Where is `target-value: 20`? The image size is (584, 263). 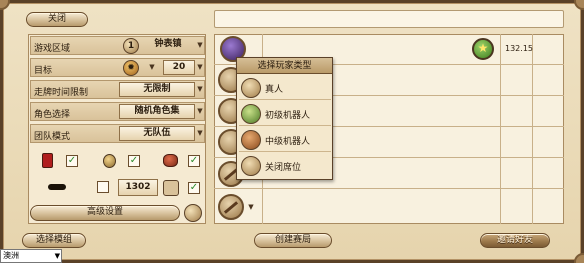 target-value: 20 is located at coordinates (179, 67).